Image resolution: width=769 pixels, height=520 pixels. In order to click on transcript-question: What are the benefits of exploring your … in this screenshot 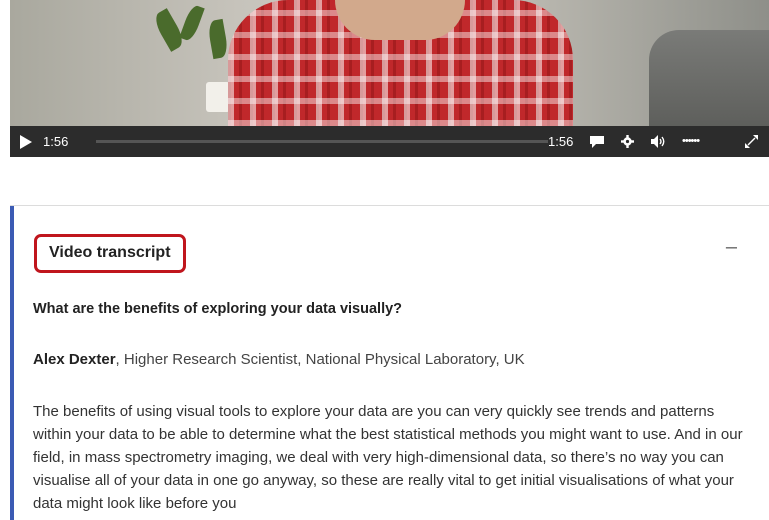, I will do `click(218, 309)`.